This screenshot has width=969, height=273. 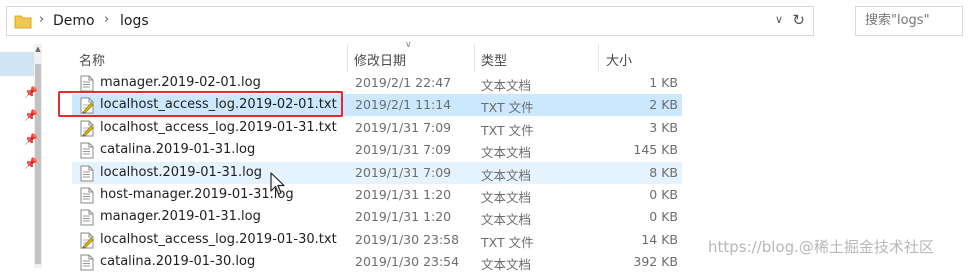 What do you see at coordinates (38, 49) in the screenshot?
I see `scroll-up-icon: ▲` at bounding box center [38, 49].